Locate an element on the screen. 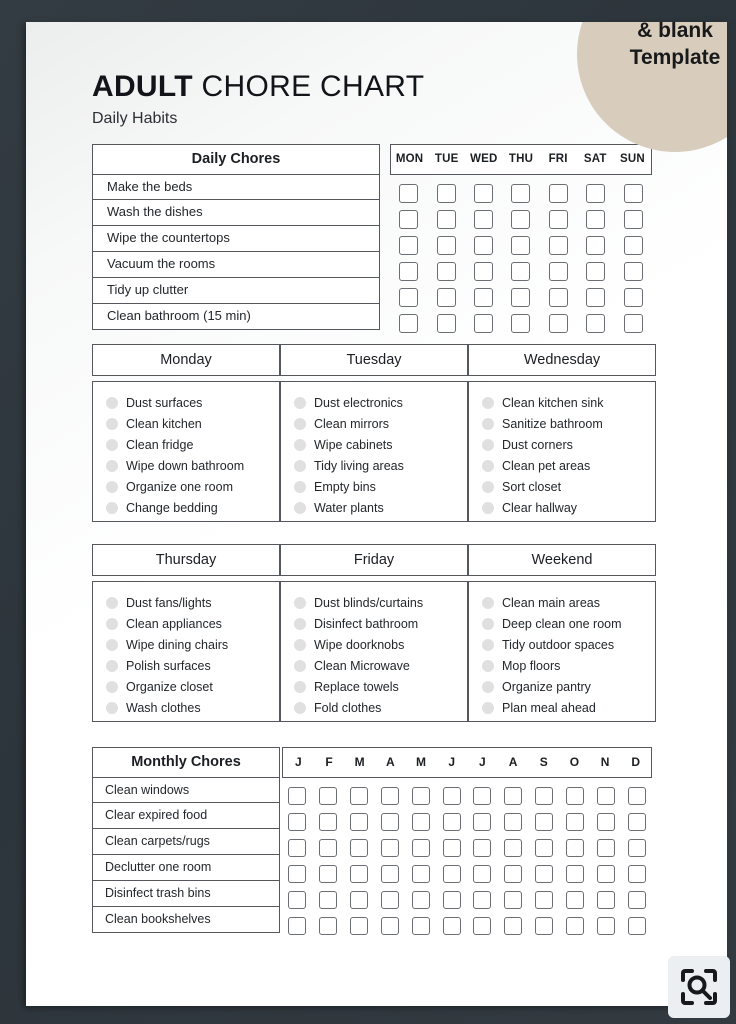  day-card-task: Organize pantry is located at coordinates (562, 686).